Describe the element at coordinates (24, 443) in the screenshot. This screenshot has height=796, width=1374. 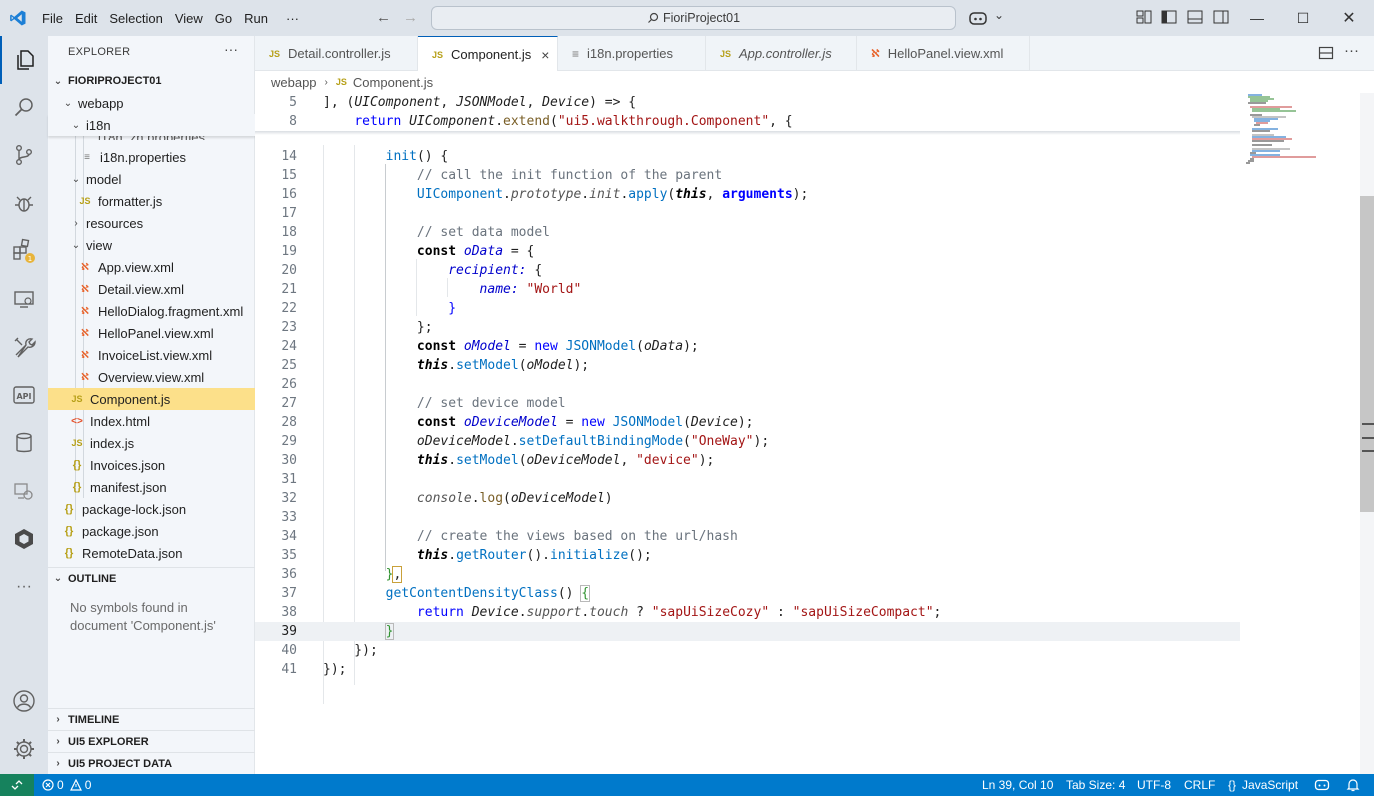
I see `database-icon` at that location.